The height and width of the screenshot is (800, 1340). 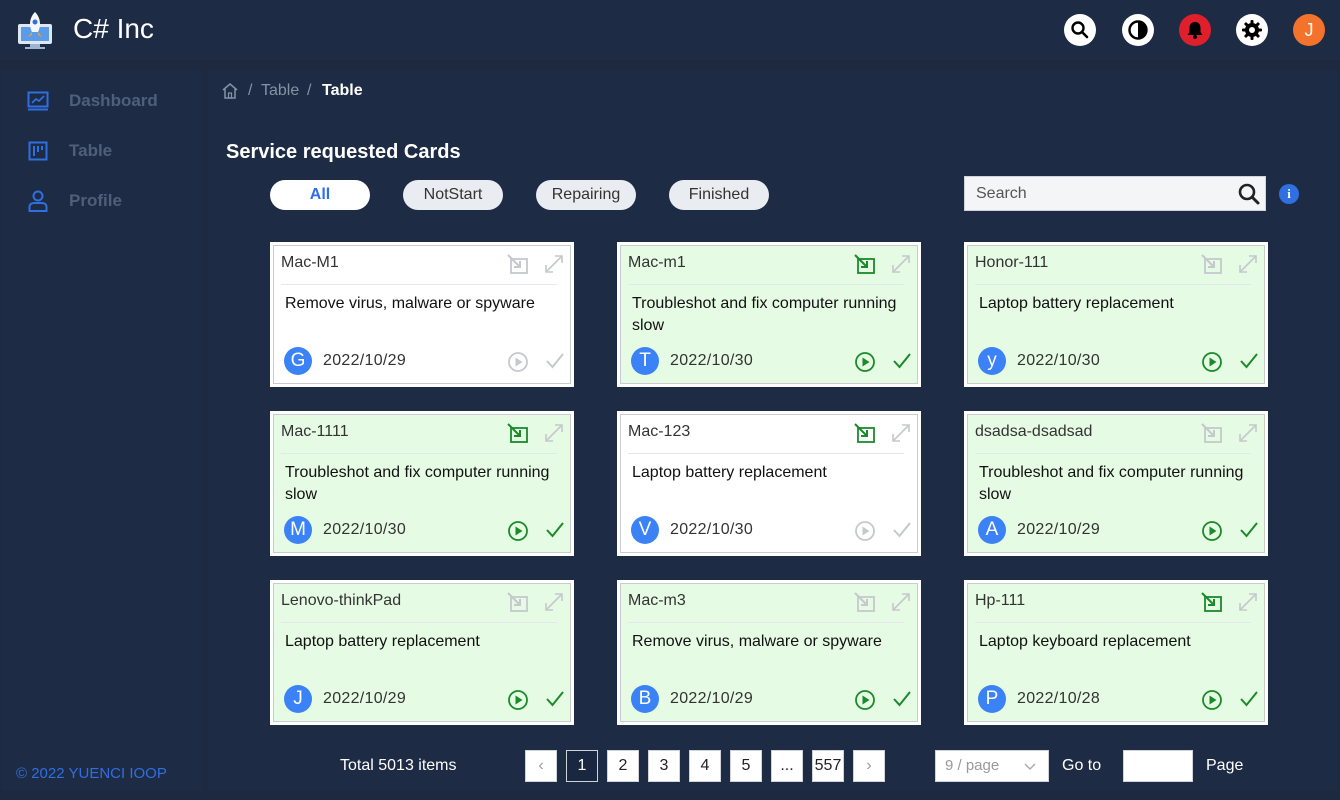 What do you see at coordinates (1076, 303) in the screenshot?
I see `card-description: Laptop battery replacement` at bounding box center [1076, 303].